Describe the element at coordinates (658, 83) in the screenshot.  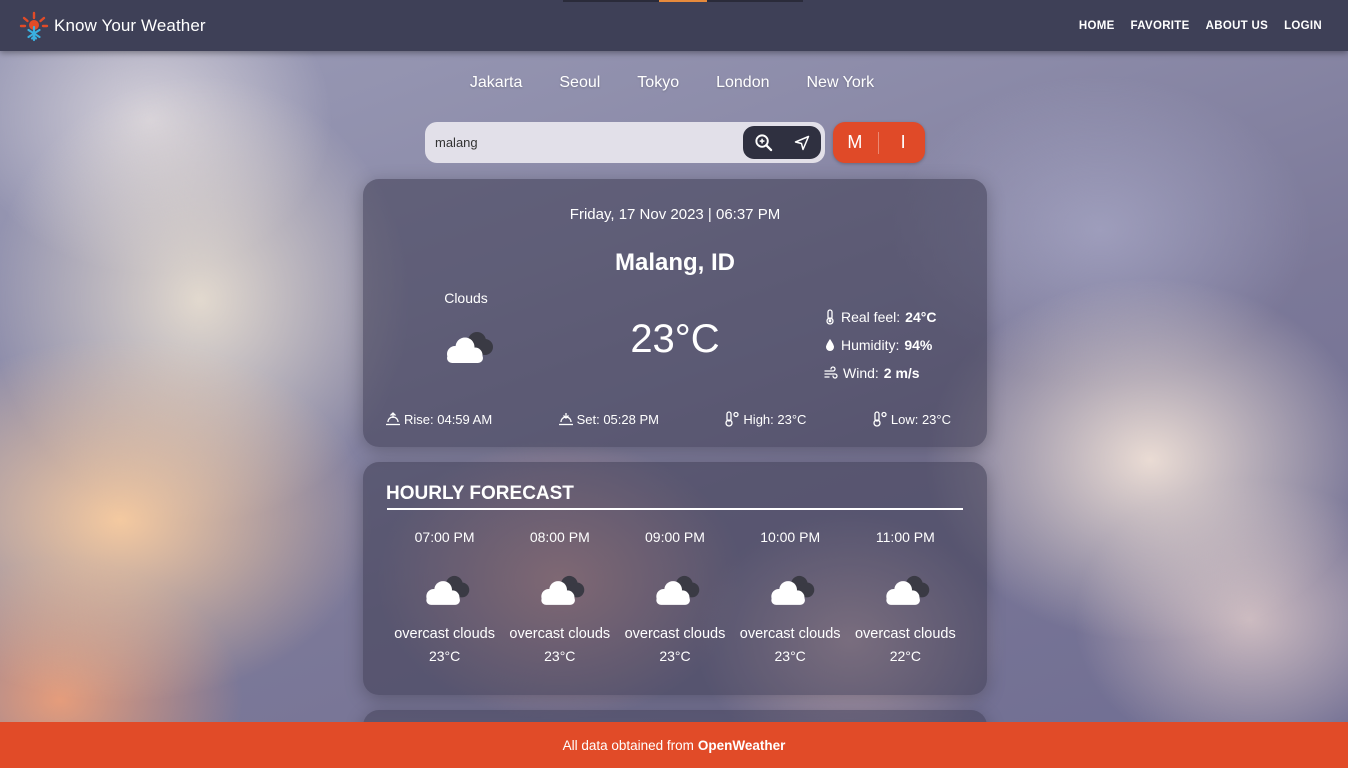
I see `city-link-tokyo: Tokyo` at that location.